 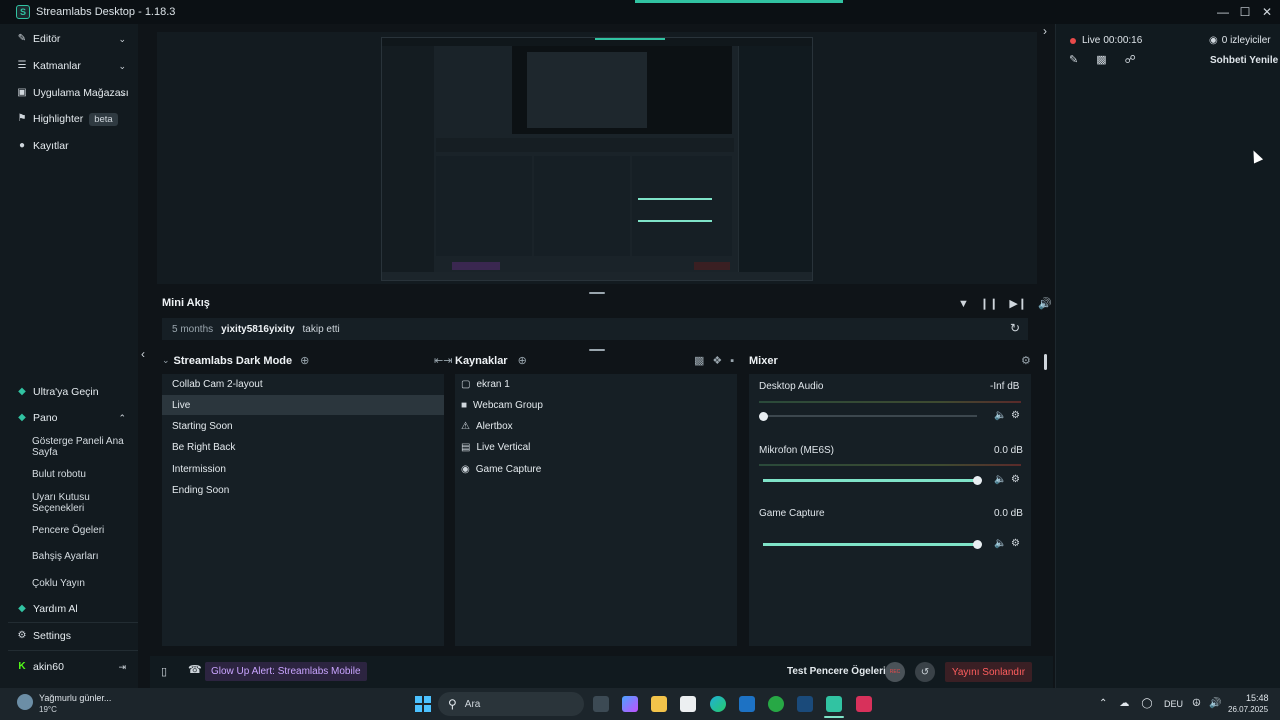 What do you see at coordinates (495, 447) in the screenshot?
I see `source-item: ▤ Live Vertical` at bounding box center [495, 447].